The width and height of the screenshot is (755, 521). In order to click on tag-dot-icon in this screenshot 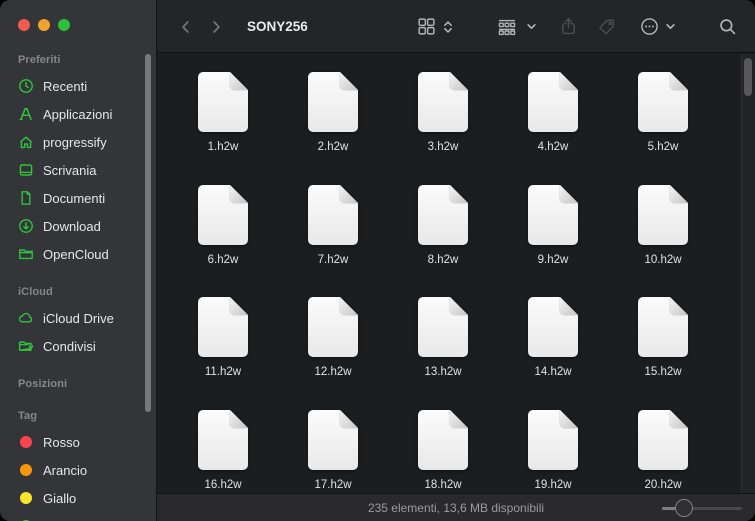, I will do `click(26, 498)`.